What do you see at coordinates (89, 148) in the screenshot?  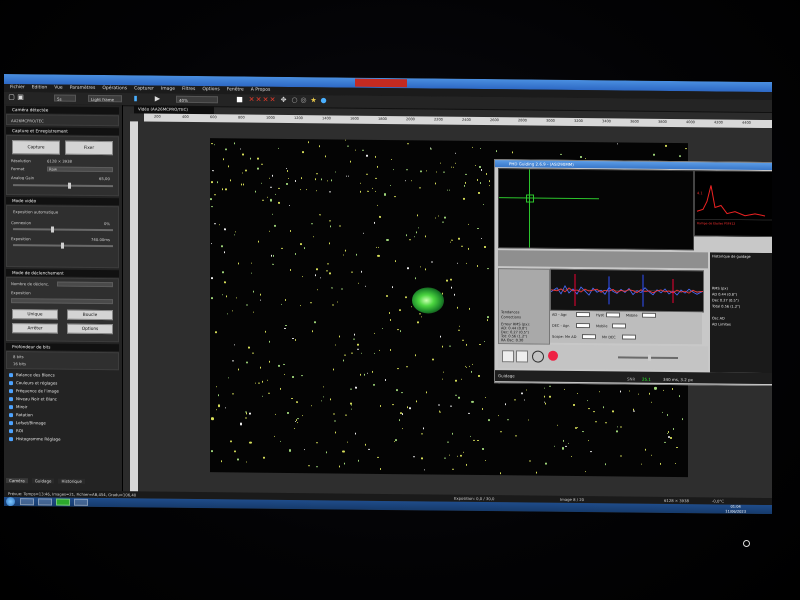 I see `fixer-button: Fixer` at bounding box center [89, 148].